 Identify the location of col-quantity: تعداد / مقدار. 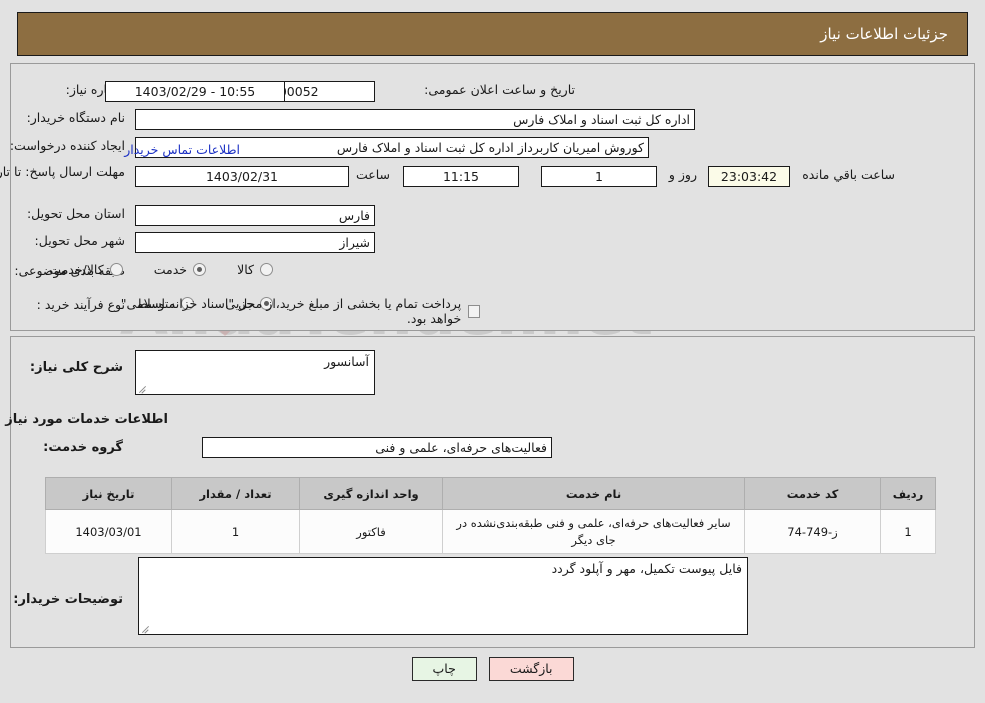
(235, 493).